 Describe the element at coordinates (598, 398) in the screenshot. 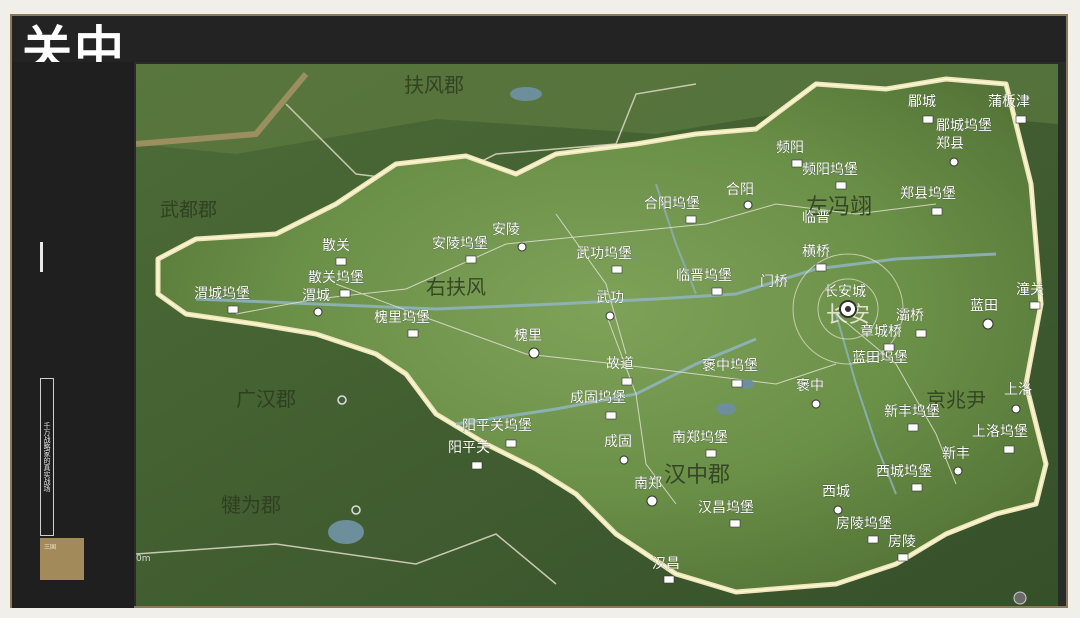

I see `place-label: 成固坞堡` at that location.